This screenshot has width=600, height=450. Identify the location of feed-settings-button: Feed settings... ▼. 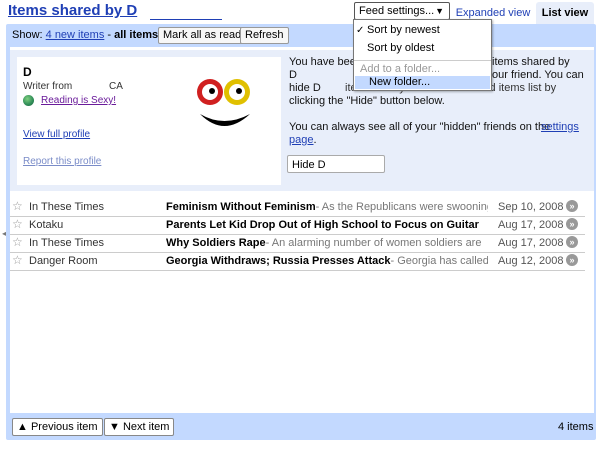
(402, 11).